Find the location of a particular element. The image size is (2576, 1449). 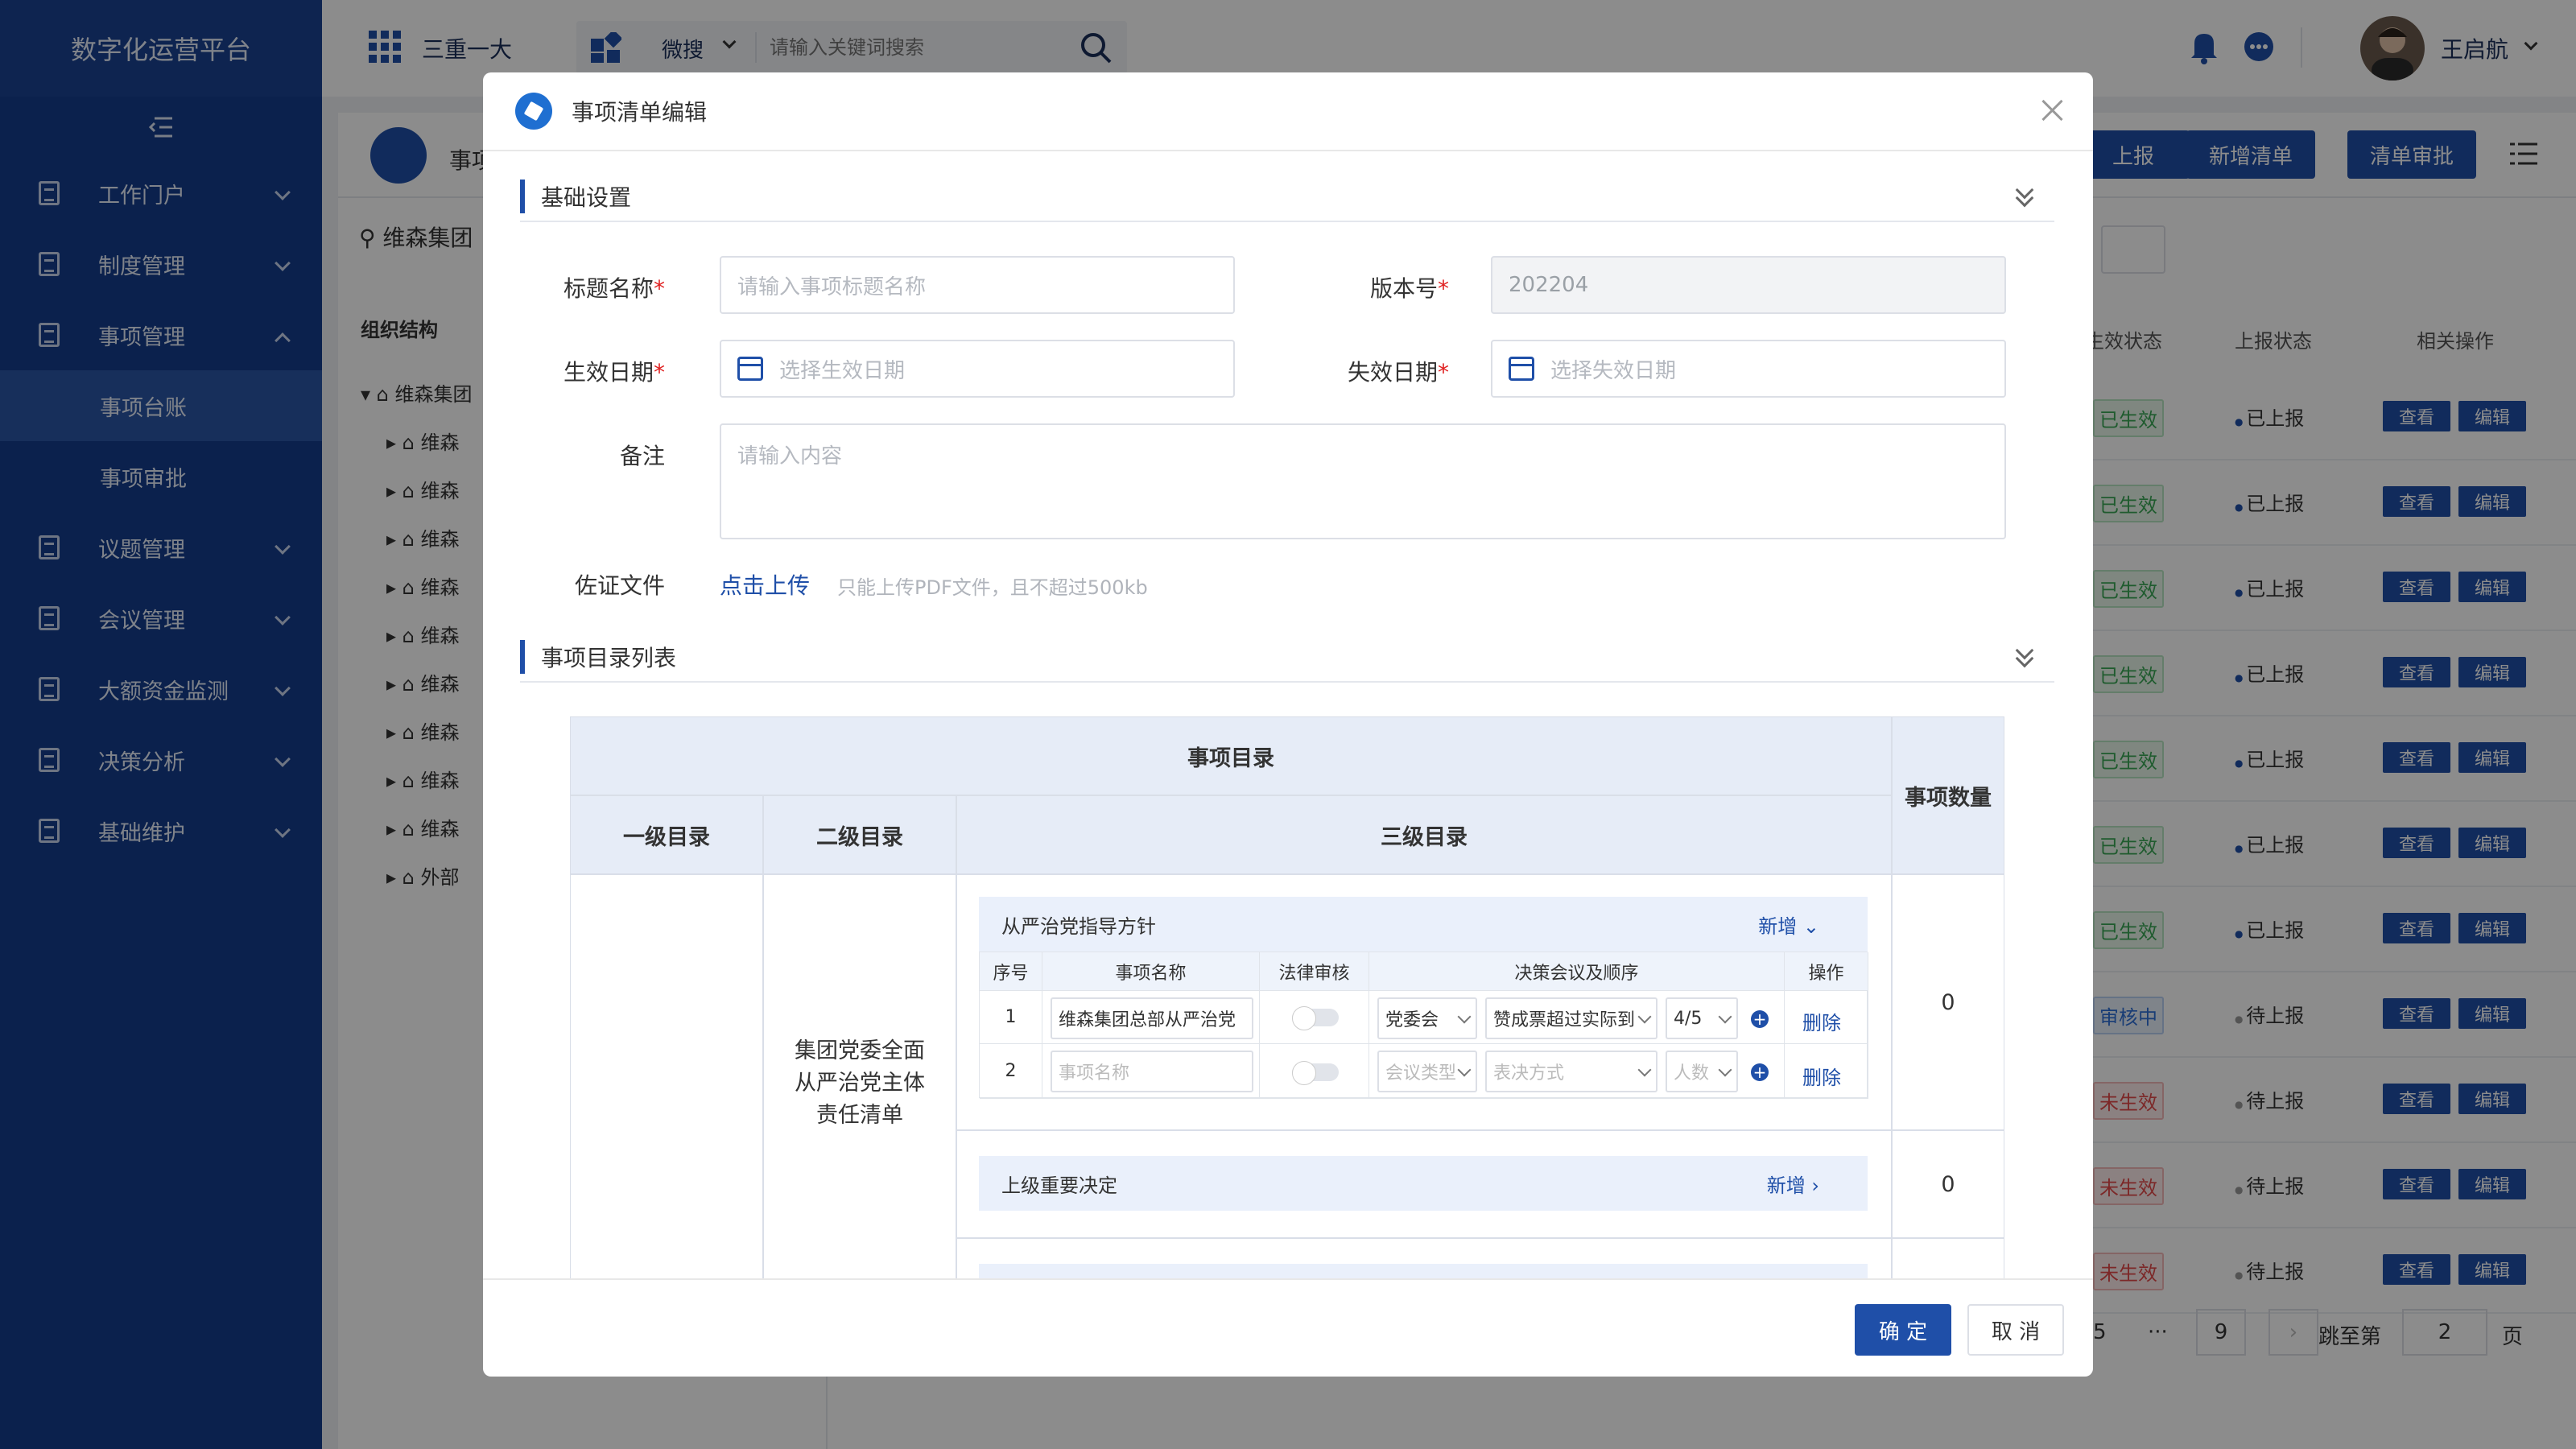

select-value: 人数 is located at coordinates (1692, 1073).